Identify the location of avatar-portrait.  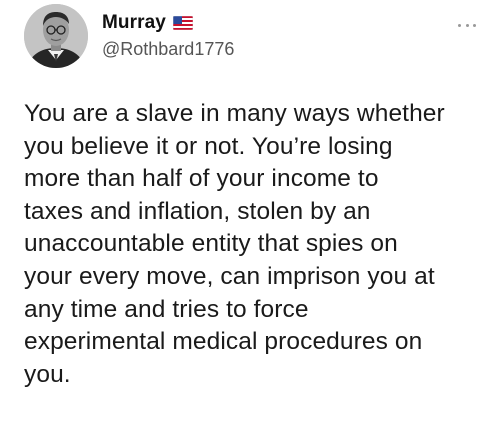
(56, 36).